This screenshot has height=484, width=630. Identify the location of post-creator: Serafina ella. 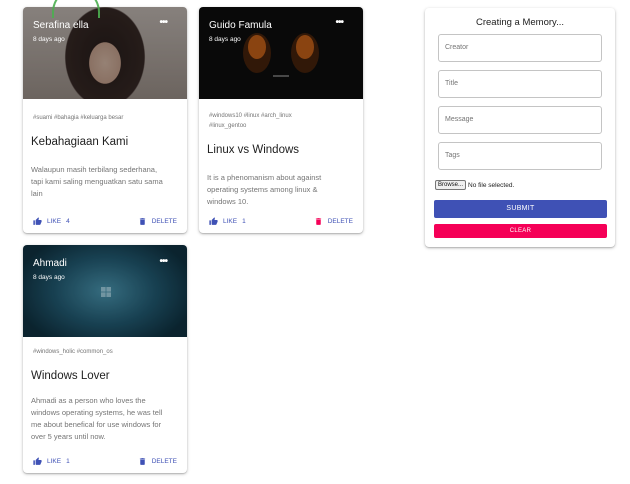
(61, 25).